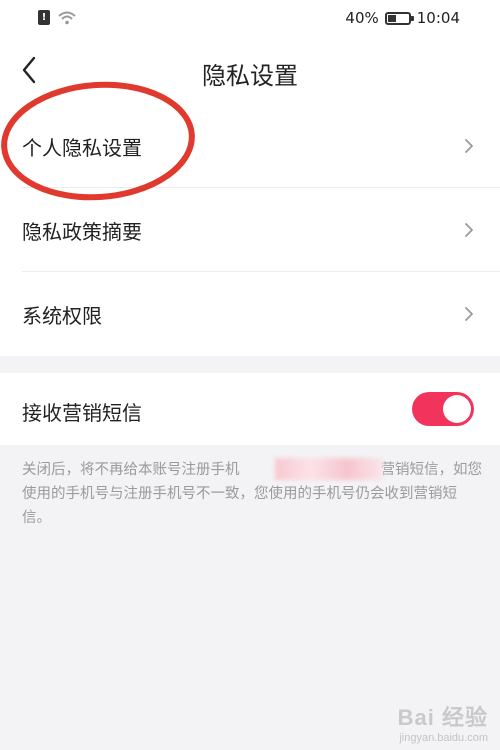  Describe the element at coordinates (362, 18) in the screenshot. I see `battery-percent: 40%` at that location.